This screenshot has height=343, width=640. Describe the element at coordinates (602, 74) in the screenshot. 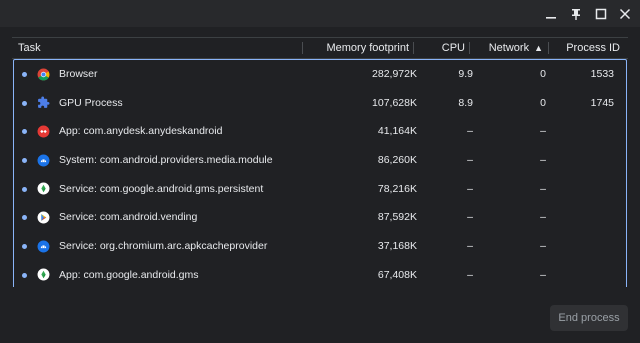

I see `row-process-id-value: 1533` at that location.